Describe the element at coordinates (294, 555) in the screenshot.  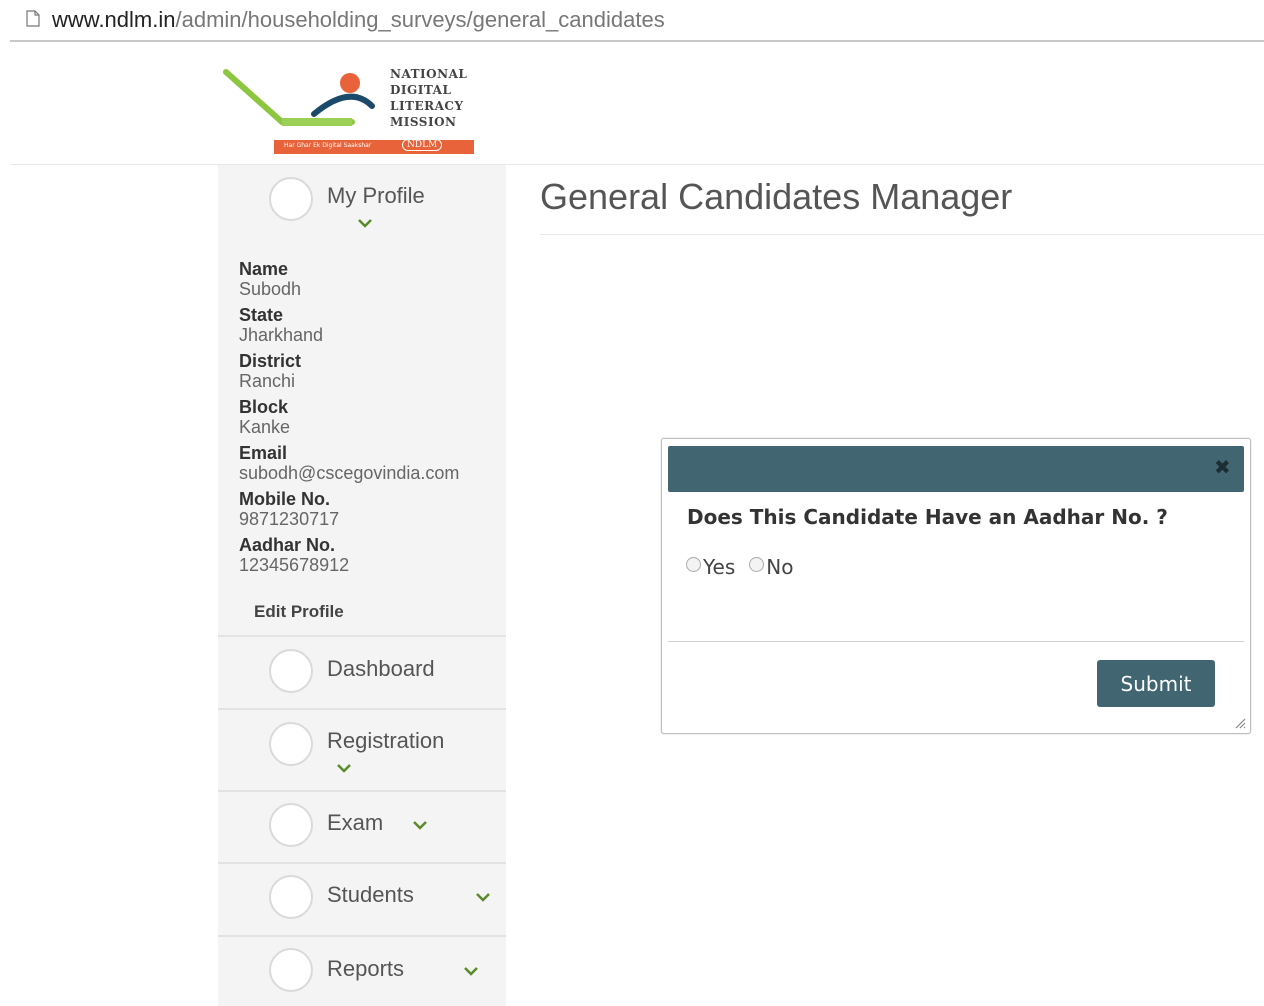
I see `profile-field-aadhar: Aadhar No. 12345678912` at that location.